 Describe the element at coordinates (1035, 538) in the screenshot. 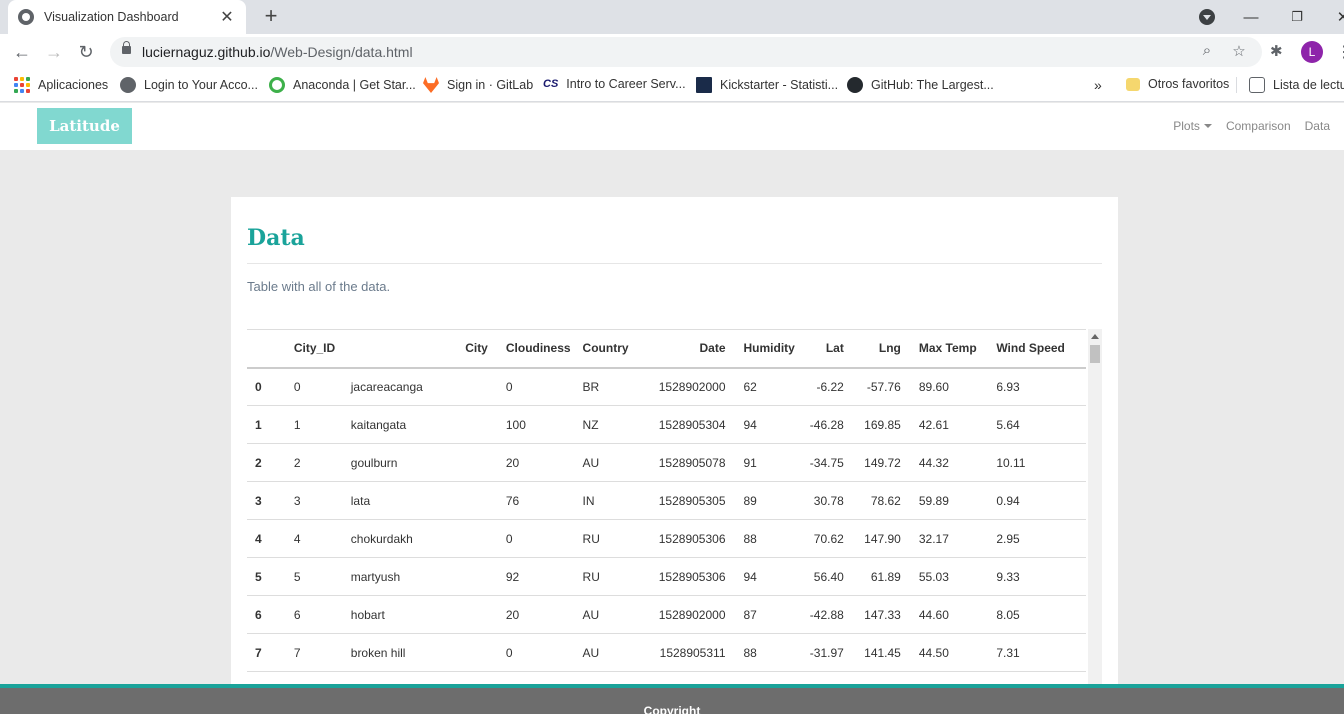

I see `table-cell: 2.95` at that location.